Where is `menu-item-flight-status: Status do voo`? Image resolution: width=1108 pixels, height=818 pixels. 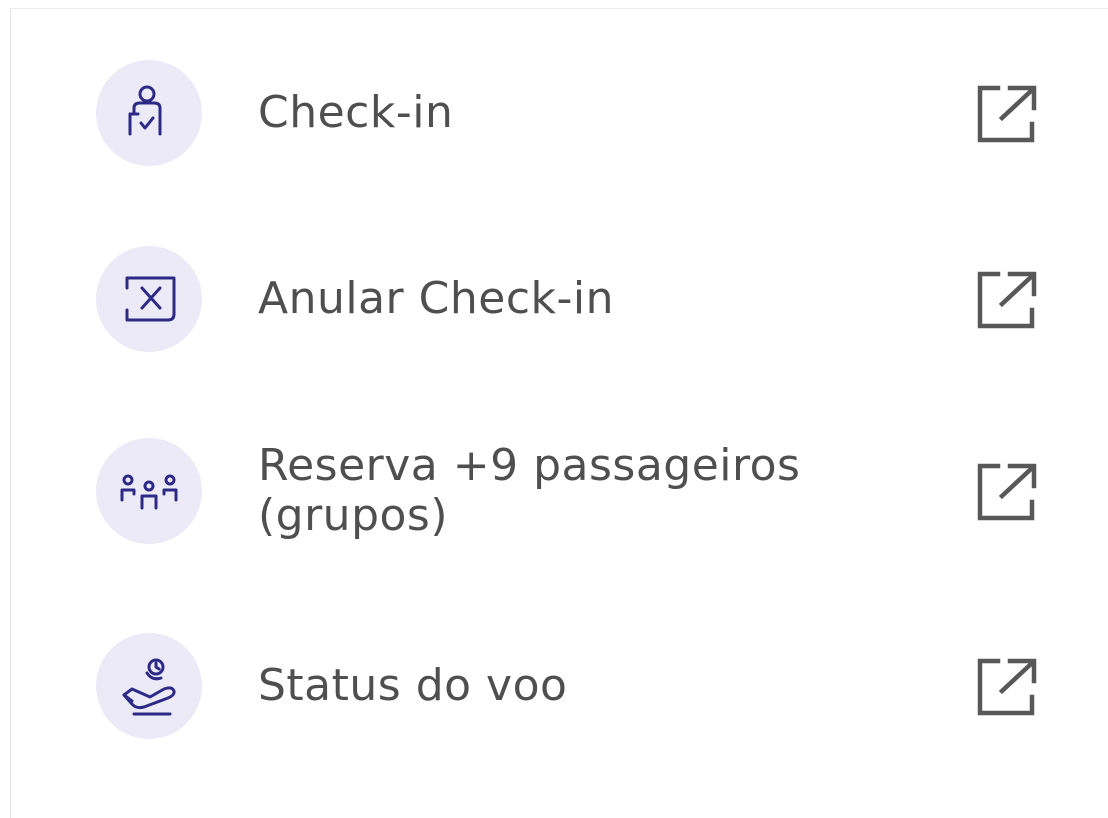
menu-item-flight-status: Status do voo is located at coordinates (570, 686).